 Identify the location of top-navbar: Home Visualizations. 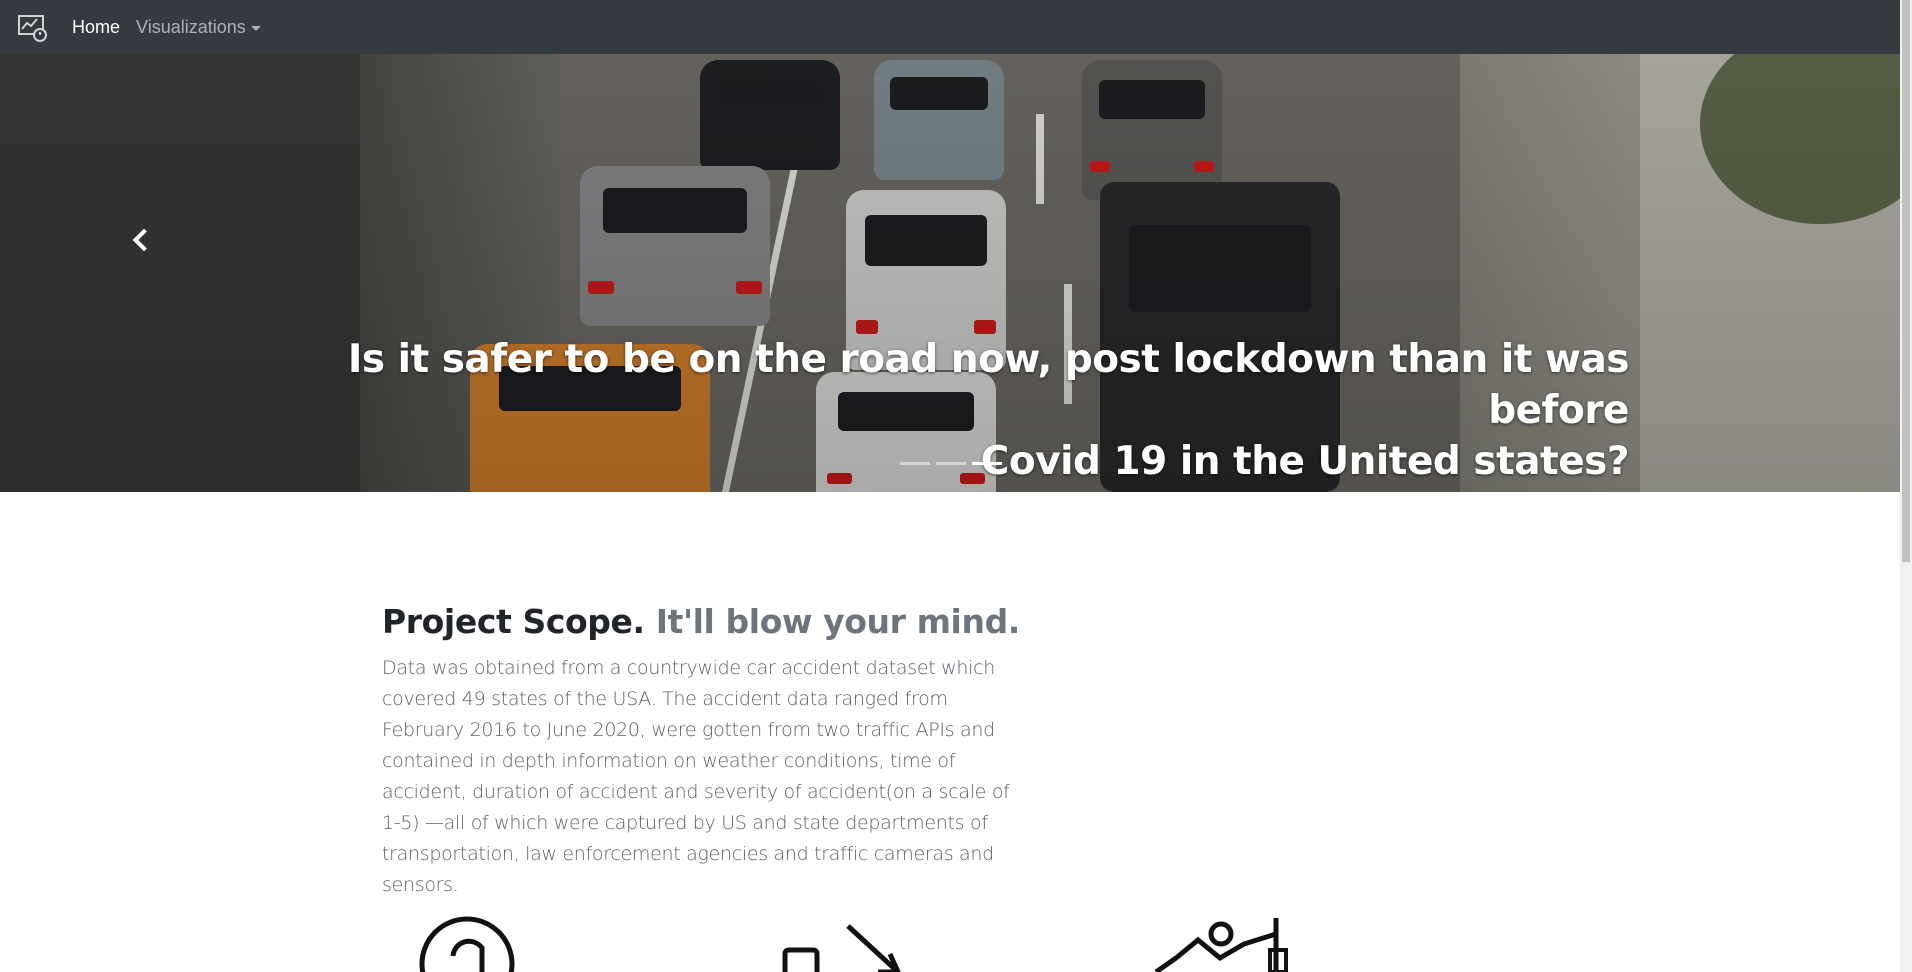
(950, 27).